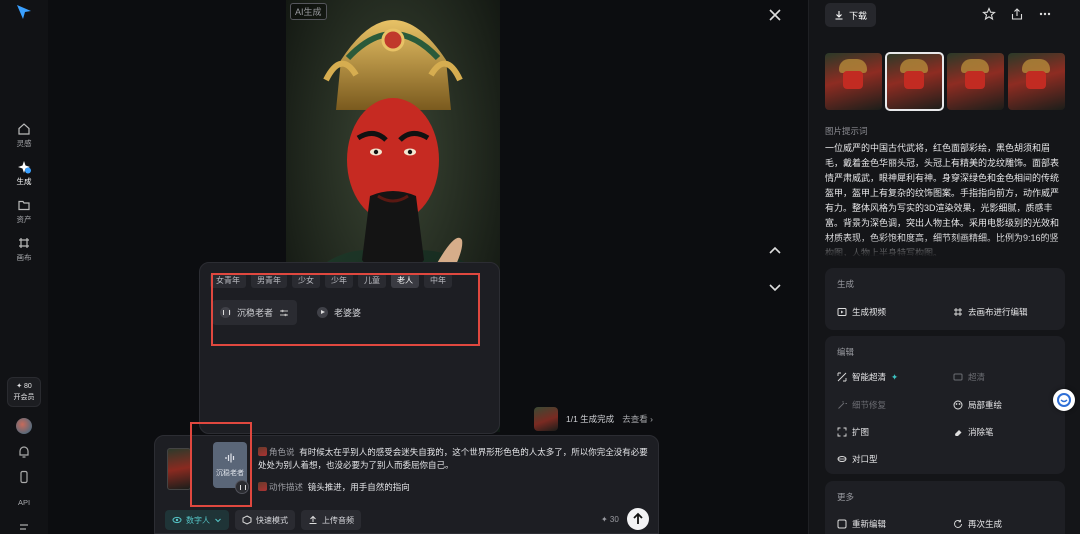 The width and height of the screenshot is (1080, 534). I want to click on digital-human-dropdown: 数字人, so click(197, 520).